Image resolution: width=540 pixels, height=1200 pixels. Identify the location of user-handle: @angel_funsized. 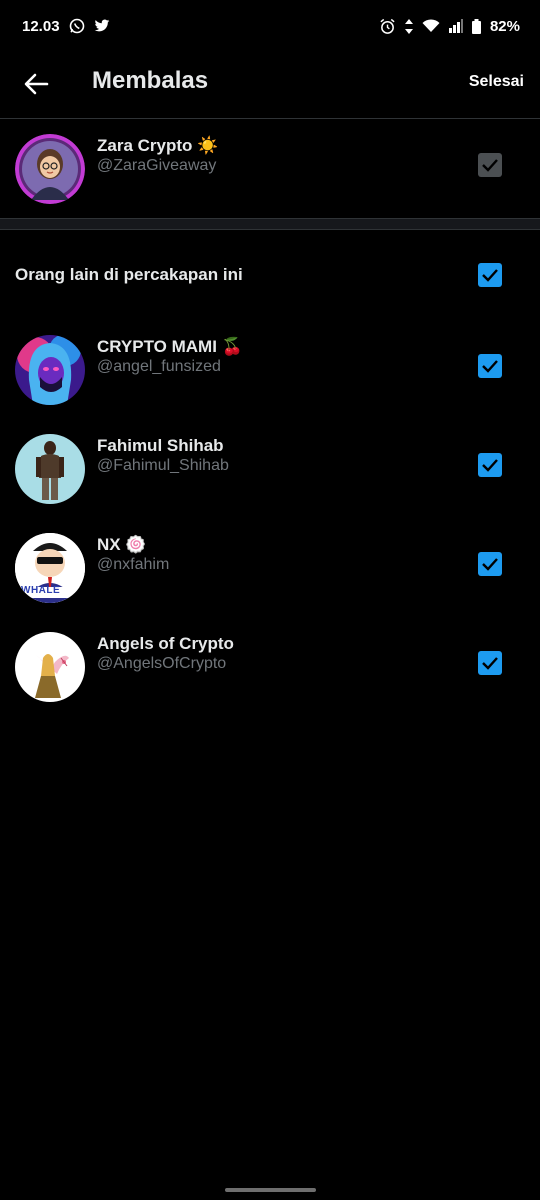
(159, 366).